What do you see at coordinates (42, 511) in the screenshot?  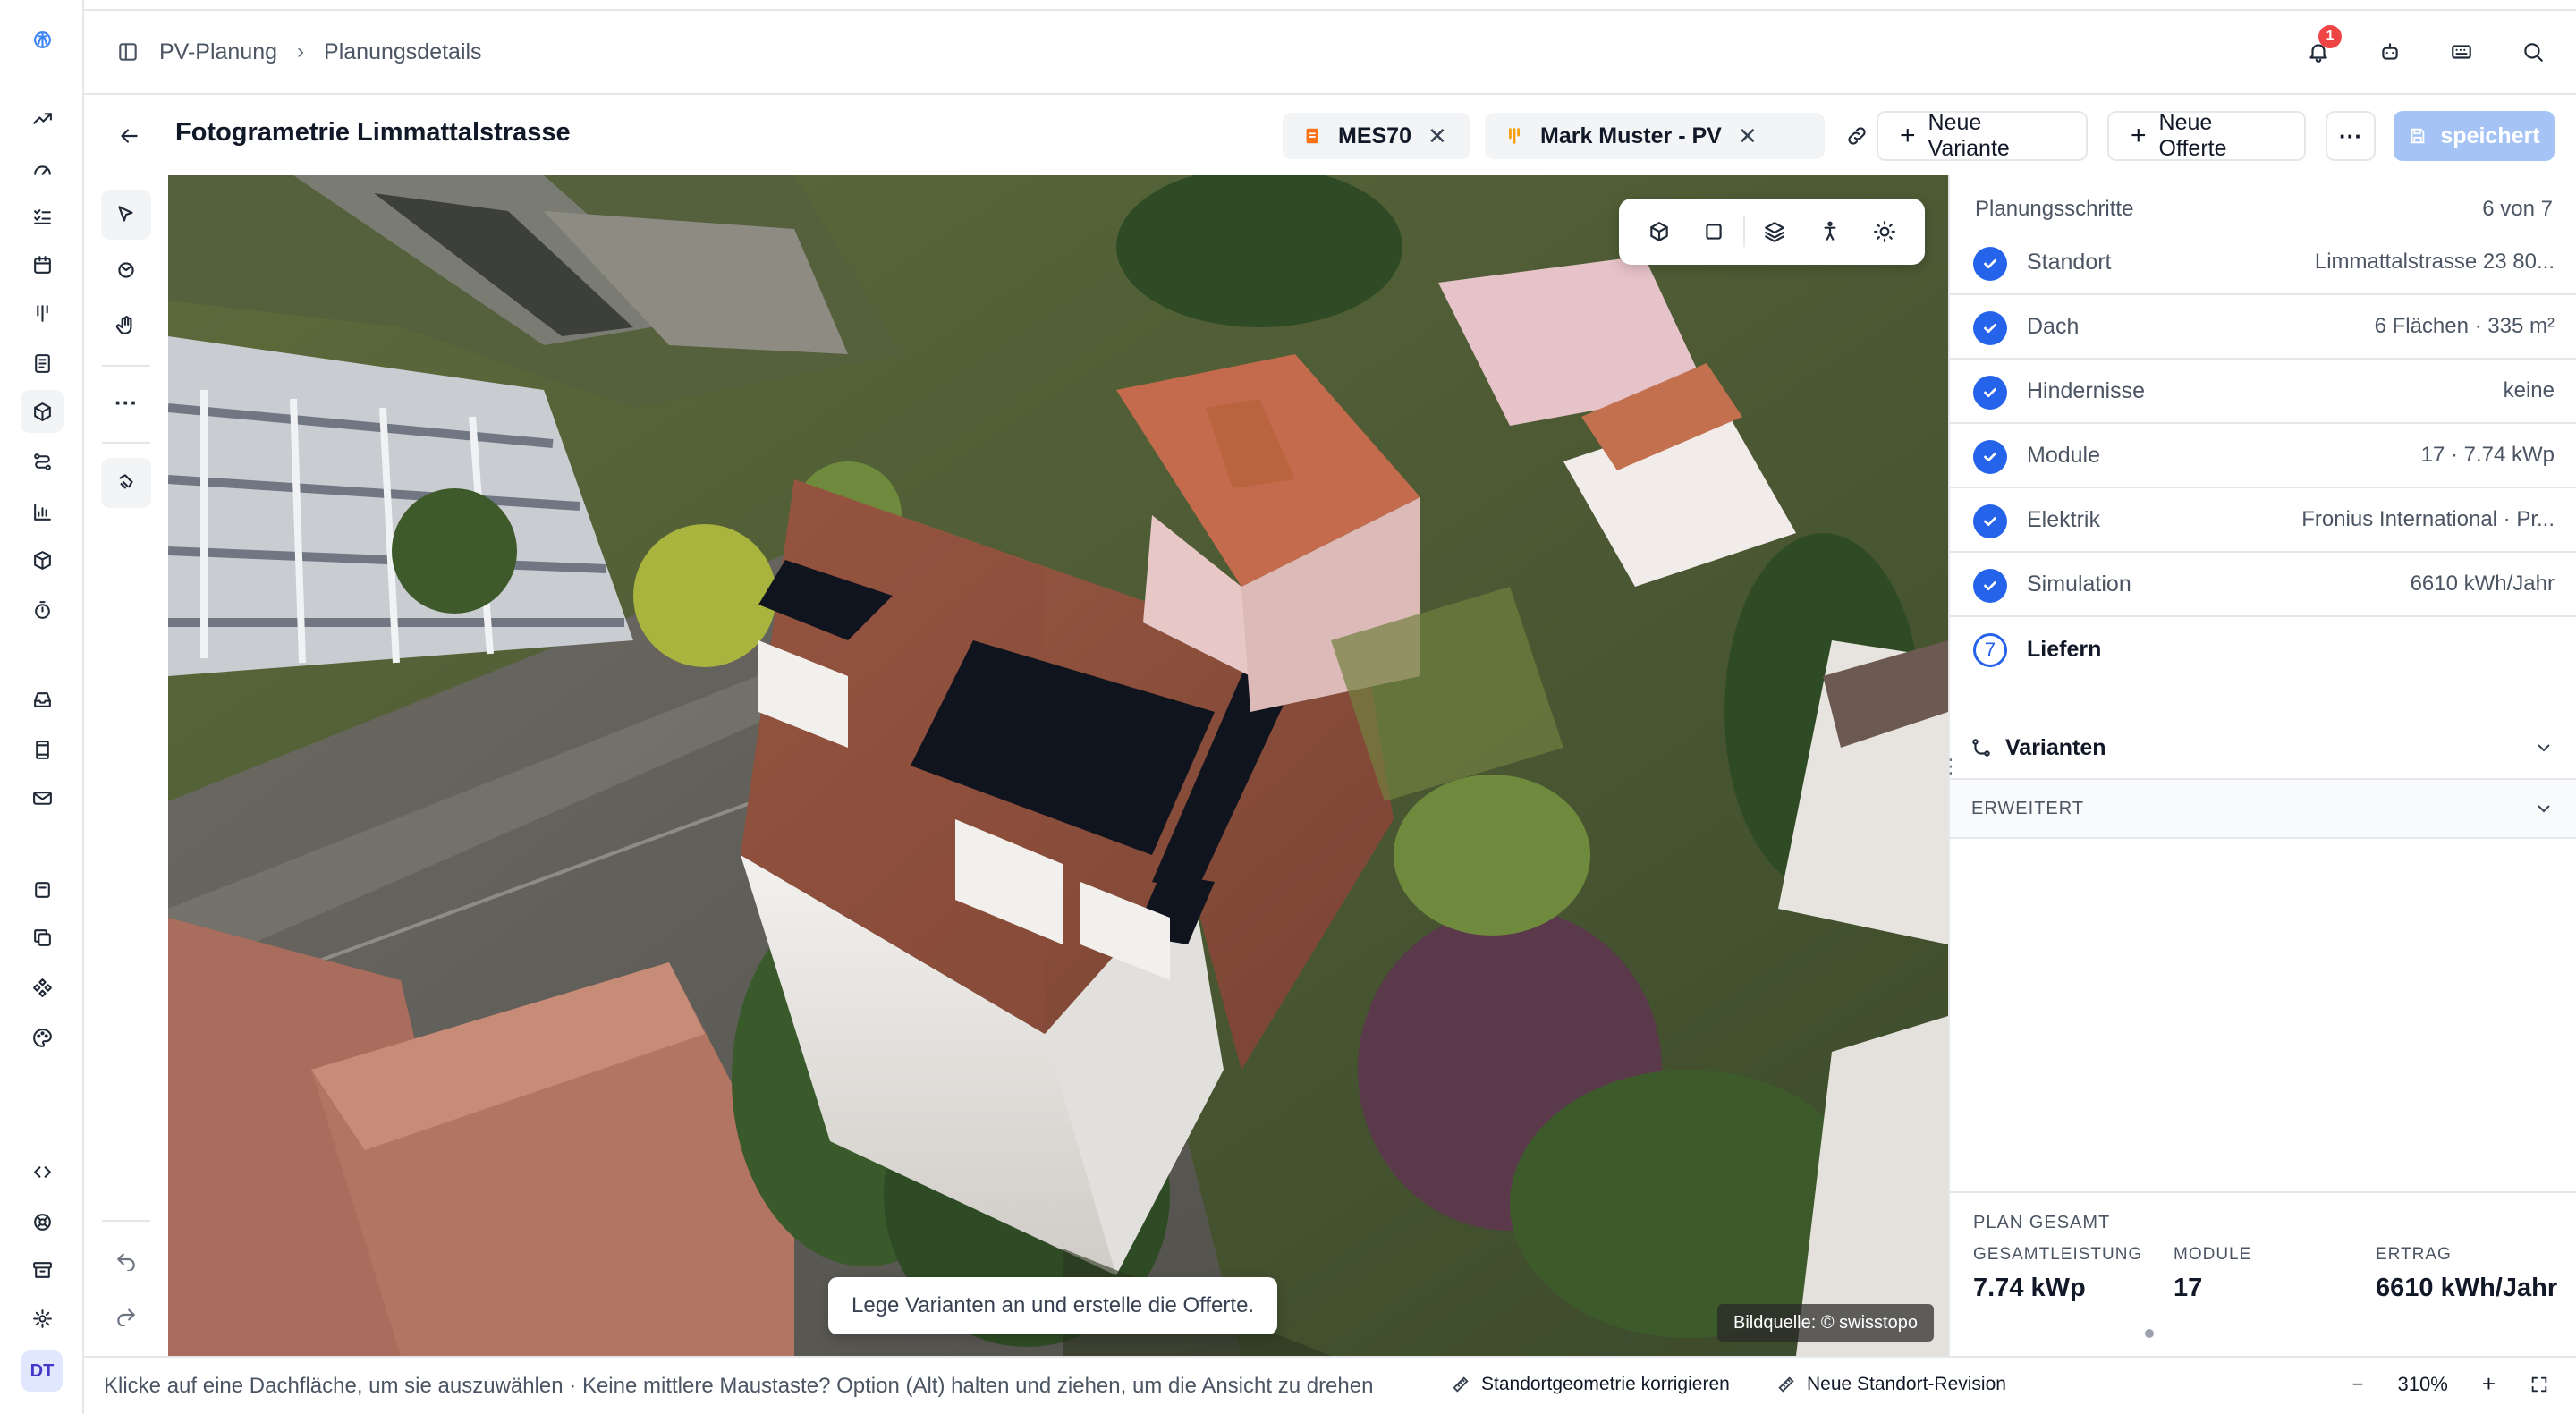 I see `chart-icon` at bounding box center [42, 511].